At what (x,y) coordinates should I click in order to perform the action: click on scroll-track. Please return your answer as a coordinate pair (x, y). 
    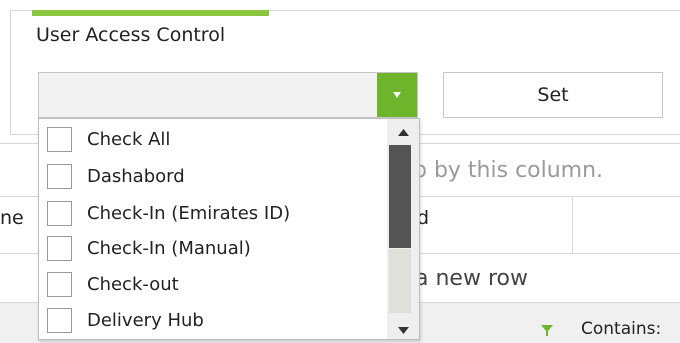
    Looking at the image, I should click on (400, 281).